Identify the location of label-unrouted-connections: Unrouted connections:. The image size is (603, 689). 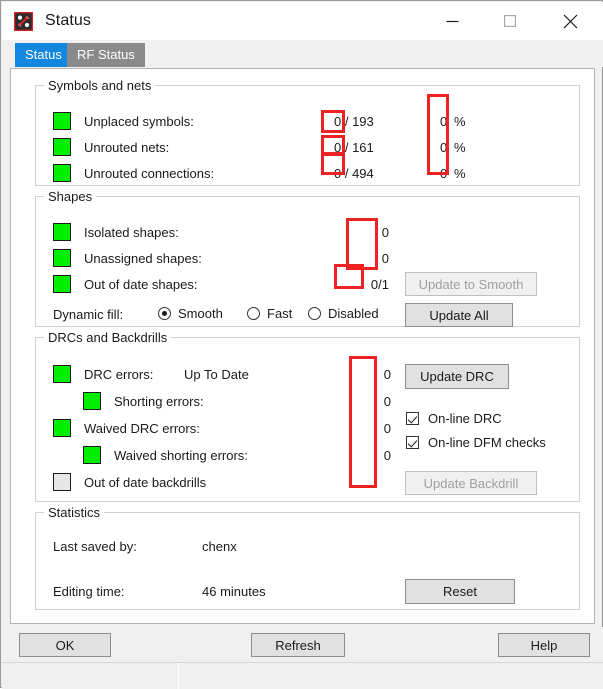
(149, 173).